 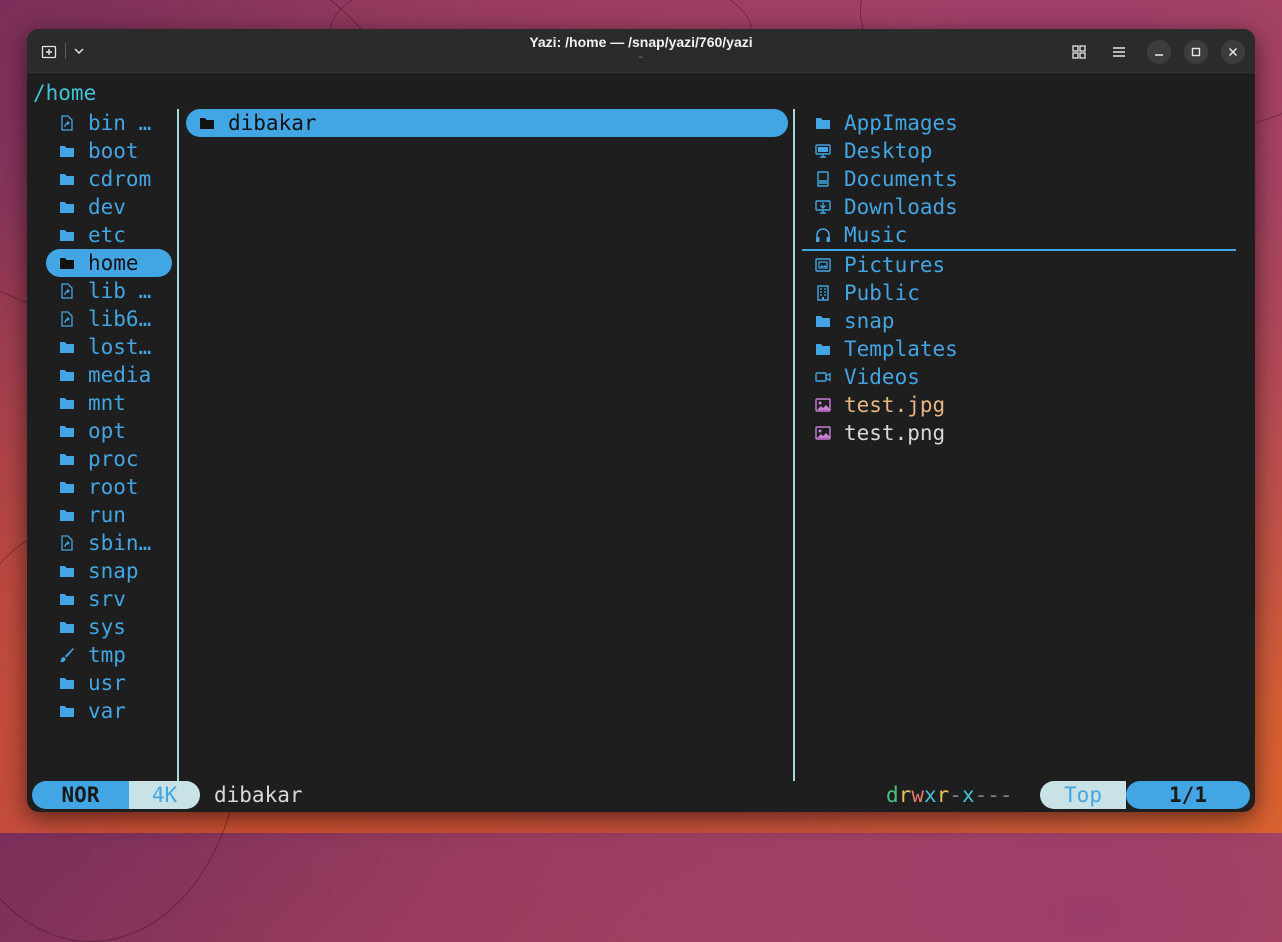 What do you see at coordinates (823, 293) in the screenshot?
I see `building-icon` at bounding box center [823, 293].